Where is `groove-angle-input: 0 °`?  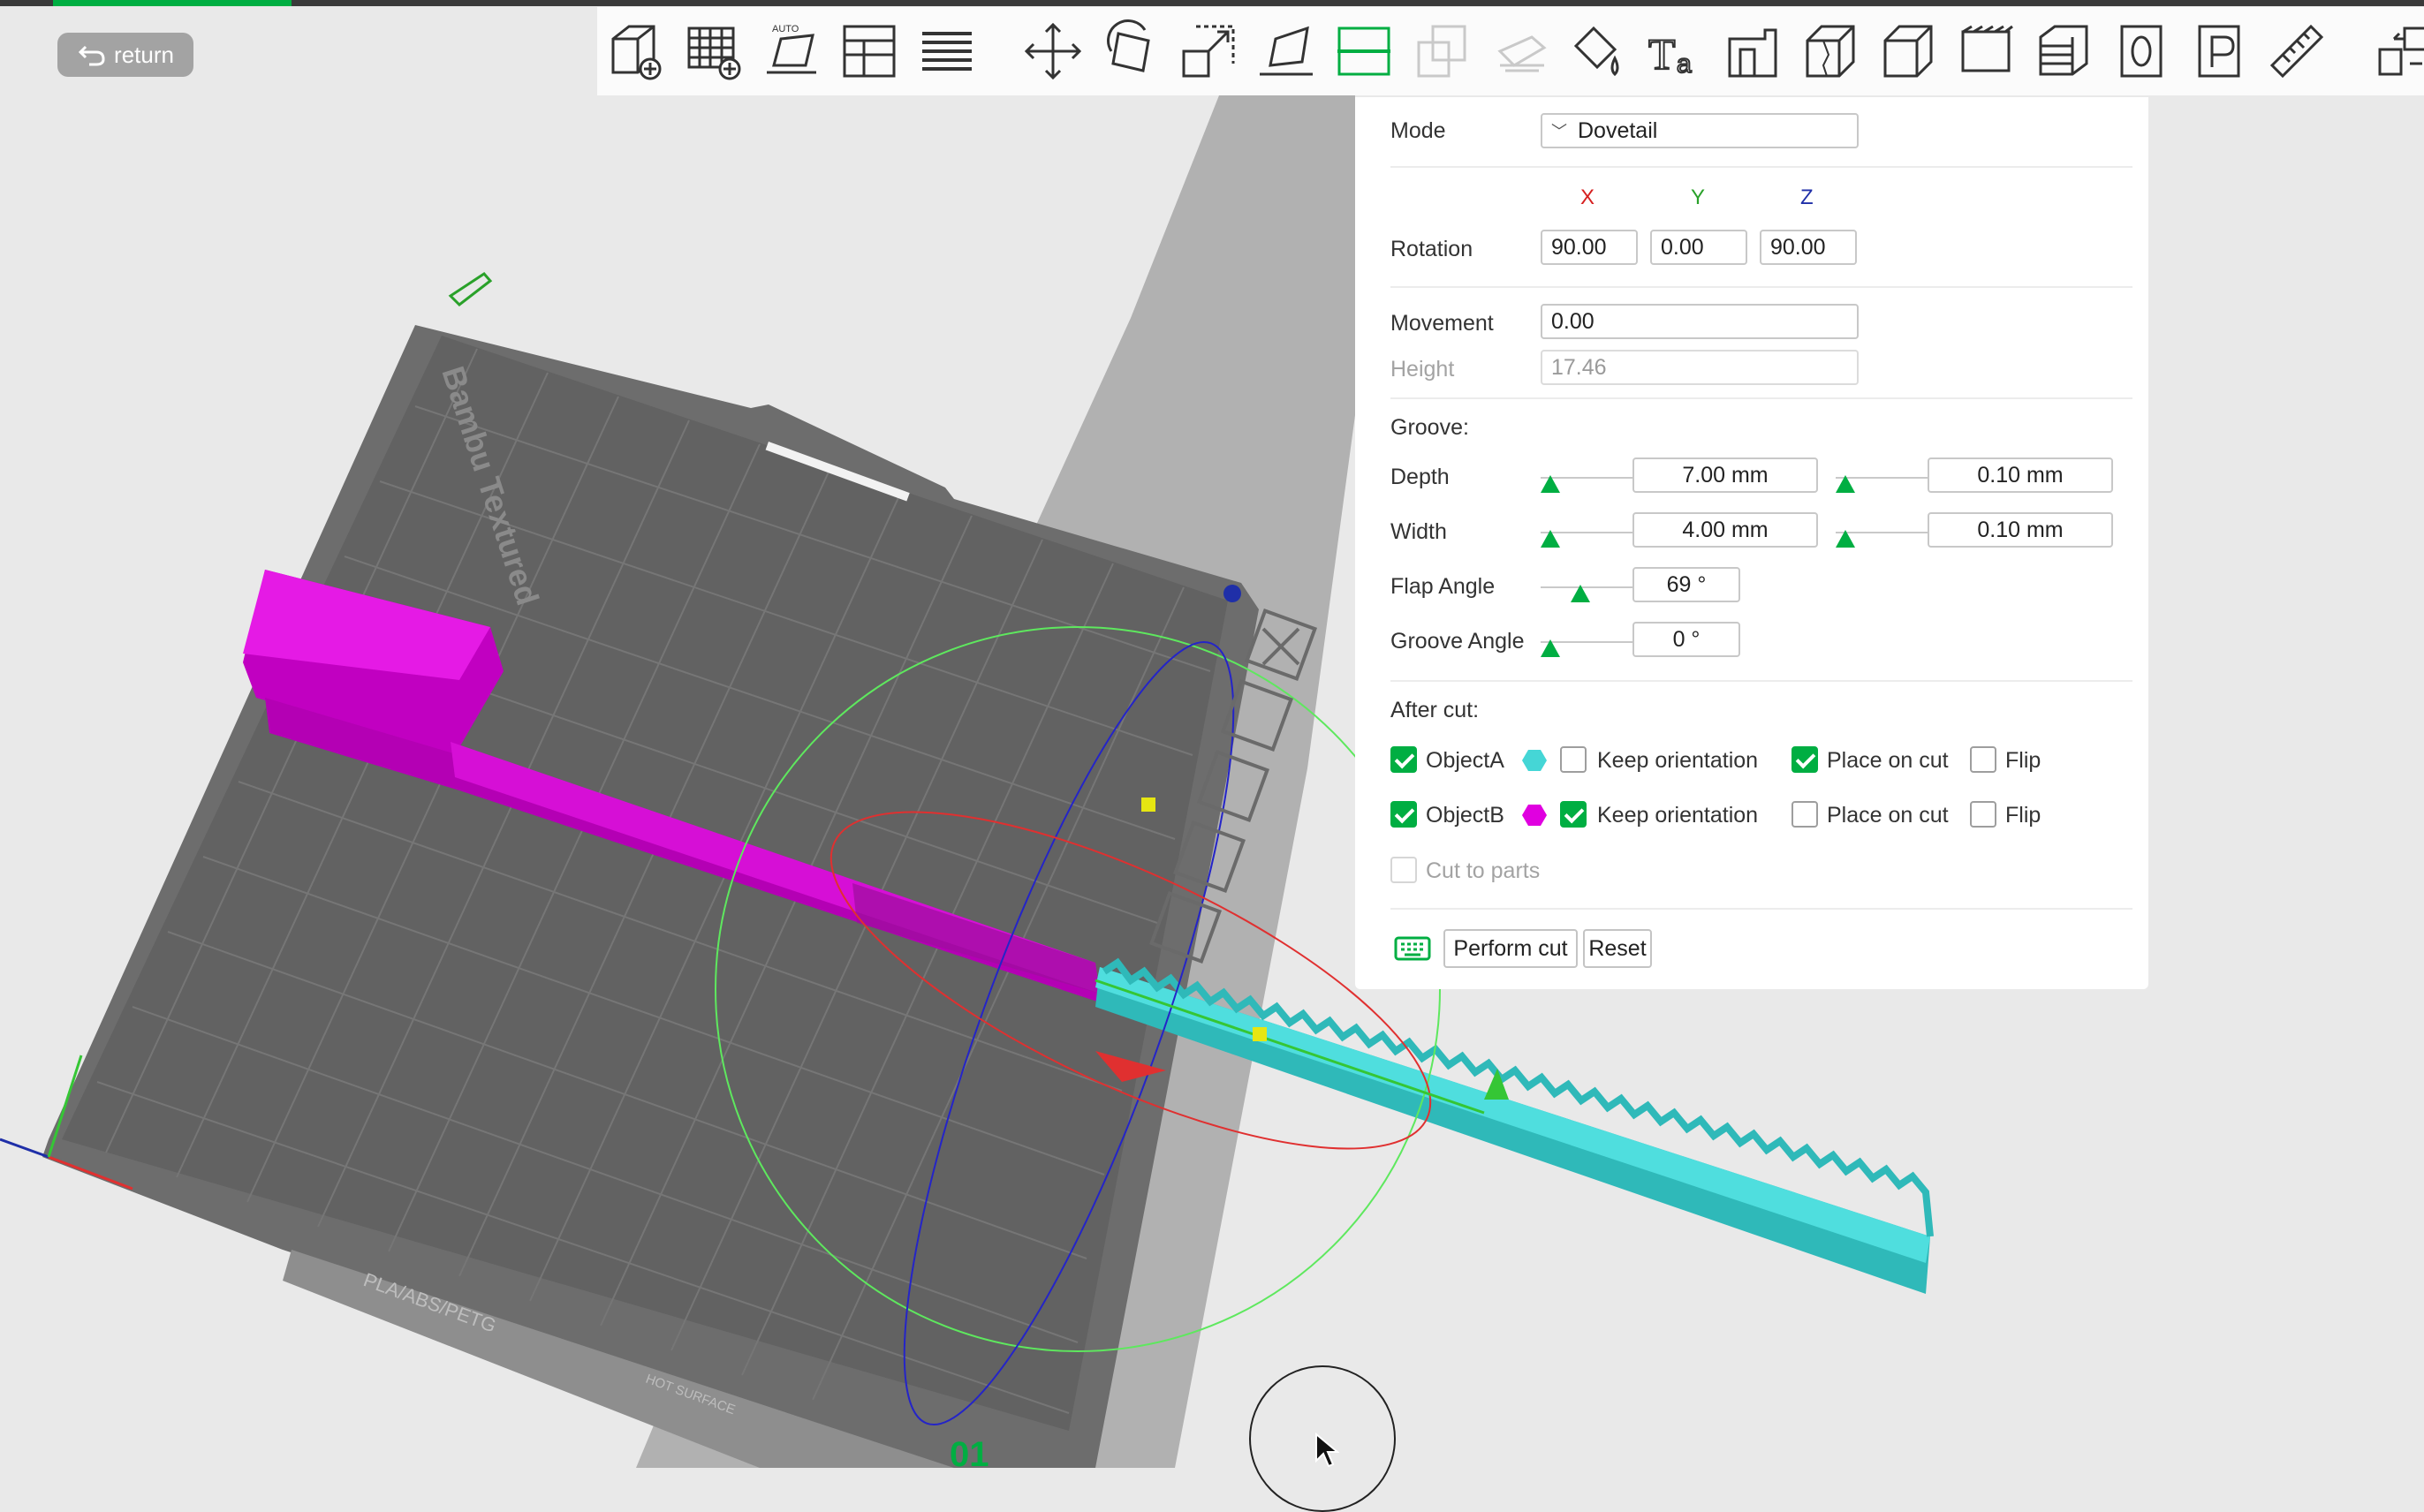
groove-angle-input: 0 ° is located at coordinates (1686, 640).